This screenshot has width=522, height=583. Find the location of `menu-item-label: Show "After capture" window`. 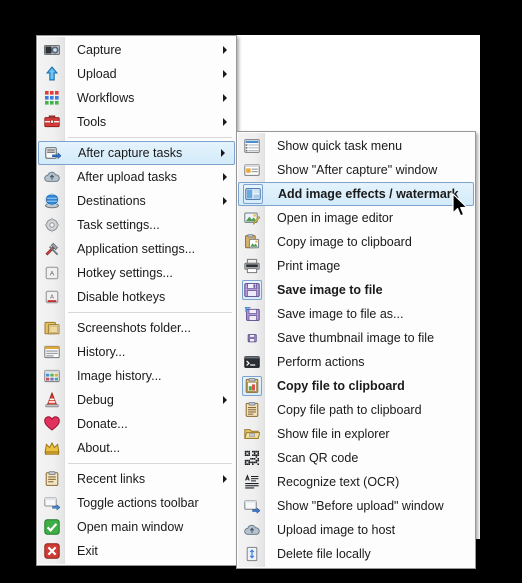

menu-item-label: Show "After capture" window is located at coordinates (357, 169).